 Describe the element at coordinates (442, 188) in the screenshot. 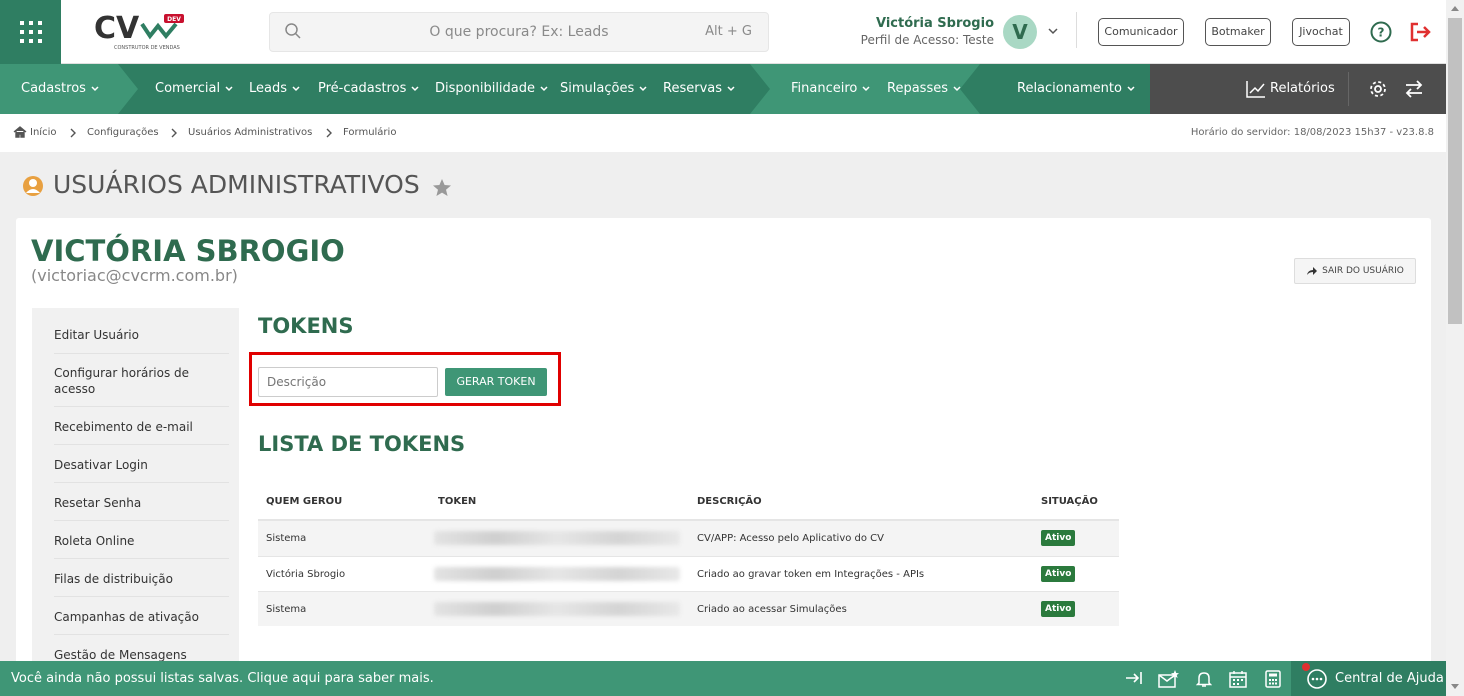

I see `star-icon` at that location.